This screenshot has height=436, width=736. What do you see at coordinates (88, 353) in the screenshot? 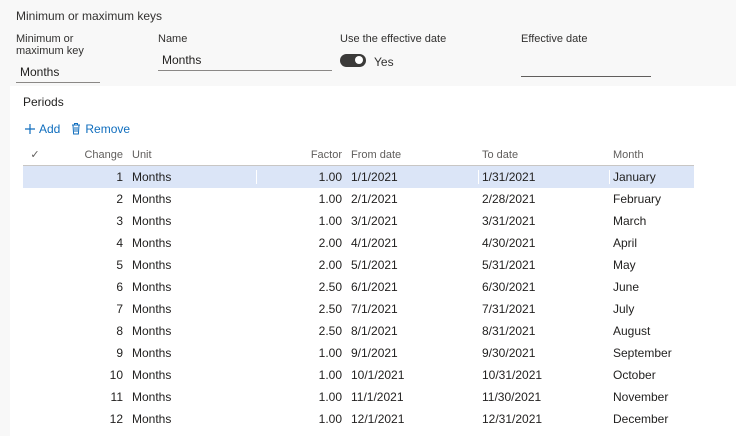
I see `change-cell: 9` at bounding box center [88, 353].